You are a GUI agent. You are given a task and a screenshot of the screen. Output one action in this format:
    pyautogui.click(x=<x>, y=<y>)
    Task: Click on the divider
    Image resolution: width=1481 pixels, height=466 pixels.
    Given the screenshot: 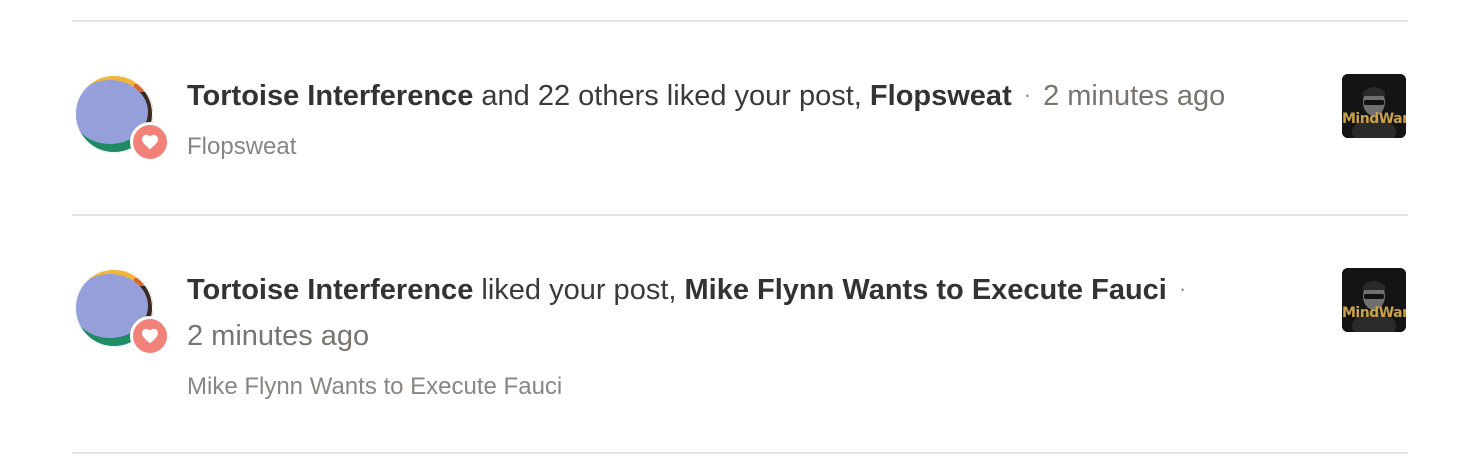 What is the action you would take?
    pyautogui.click(x=740, y=453)
    